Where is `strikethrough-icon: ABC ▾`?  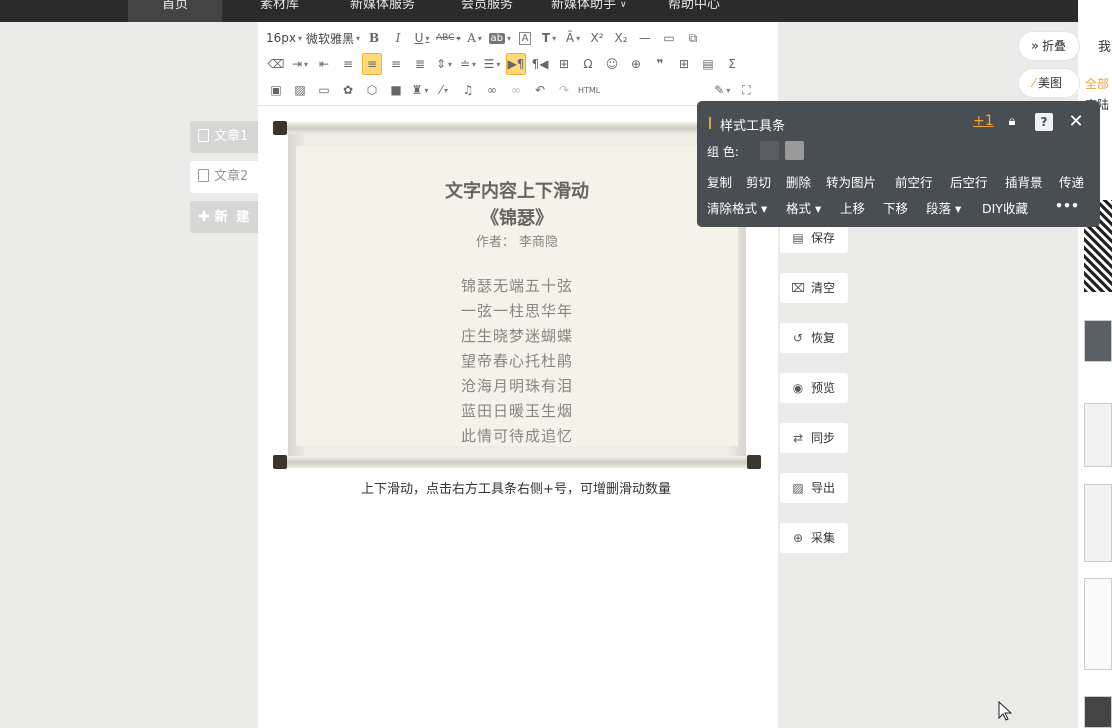
strikethrough-icon: ABC ▾ is located at coordinates (448, 38).